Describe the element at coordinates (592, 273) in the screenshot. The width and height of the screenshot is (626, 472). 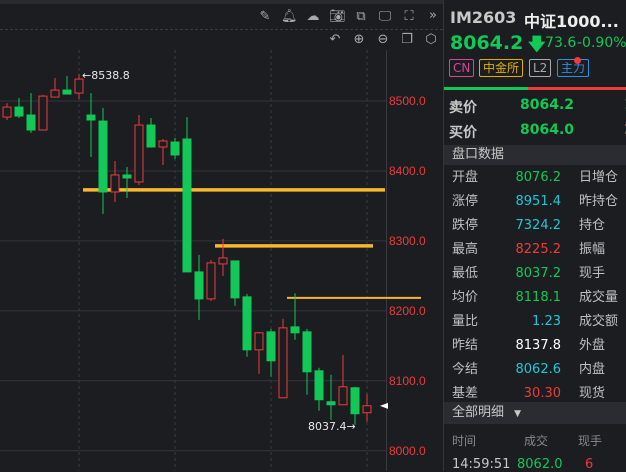
I see `row-right-label: 现手` at that location.